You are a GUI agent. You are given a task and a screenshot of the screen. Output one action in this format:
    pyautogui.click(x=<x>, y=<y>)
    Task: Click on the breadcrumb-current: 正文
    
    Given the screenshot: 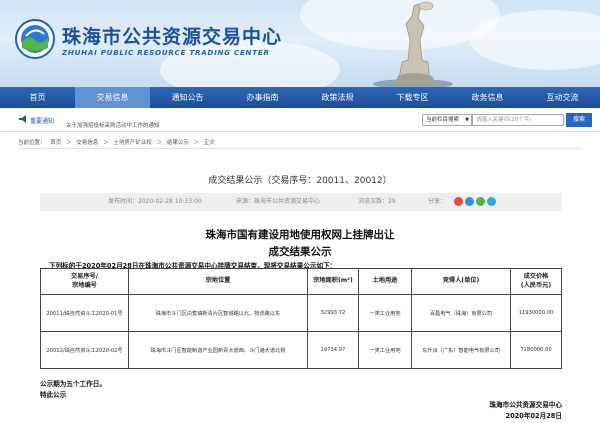 What is the action you would take?
    pyautogui.click(x=209, y=143)
    